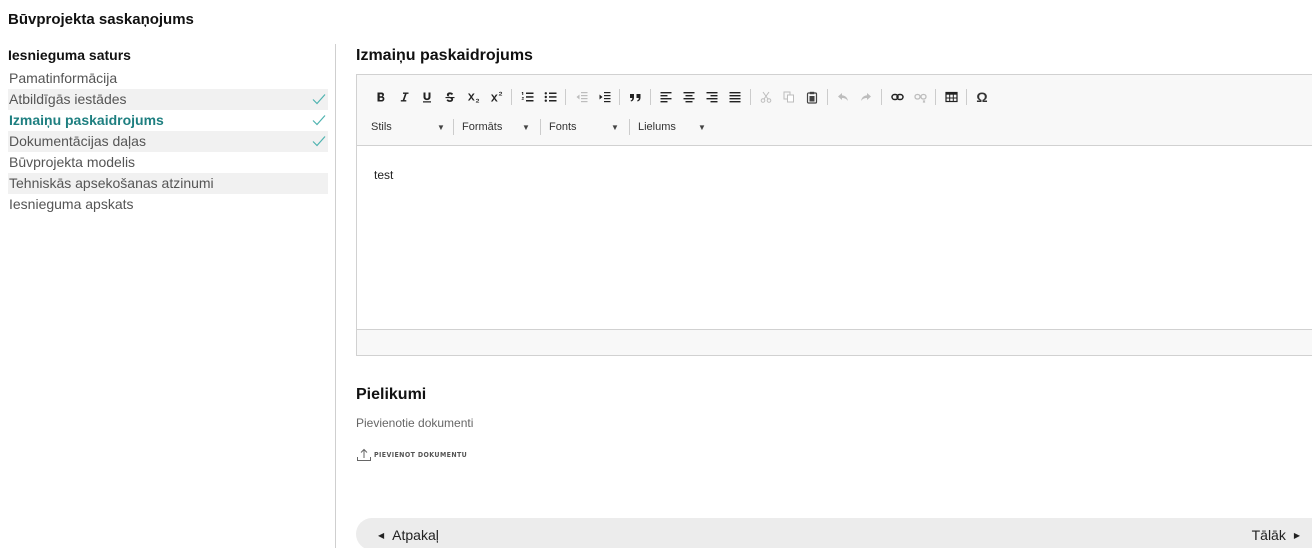  I want to click on superscript-button, so click(496, 97).